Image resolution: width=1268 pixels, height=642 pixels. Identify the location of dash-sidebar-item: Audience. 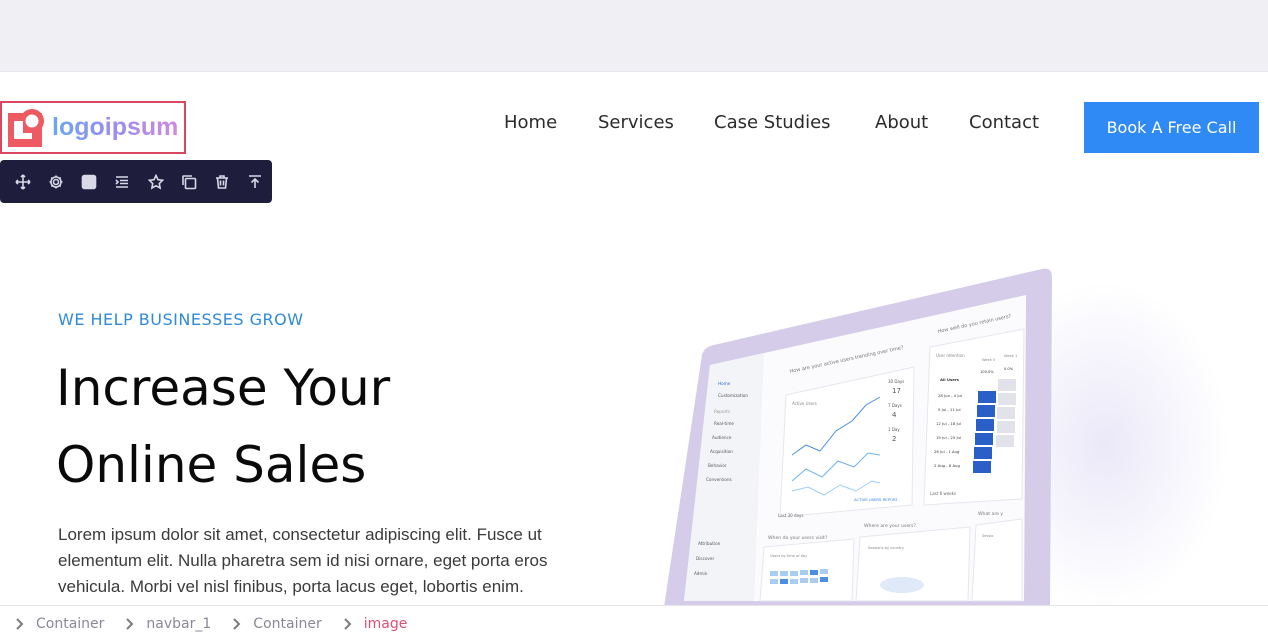
(722, 437).